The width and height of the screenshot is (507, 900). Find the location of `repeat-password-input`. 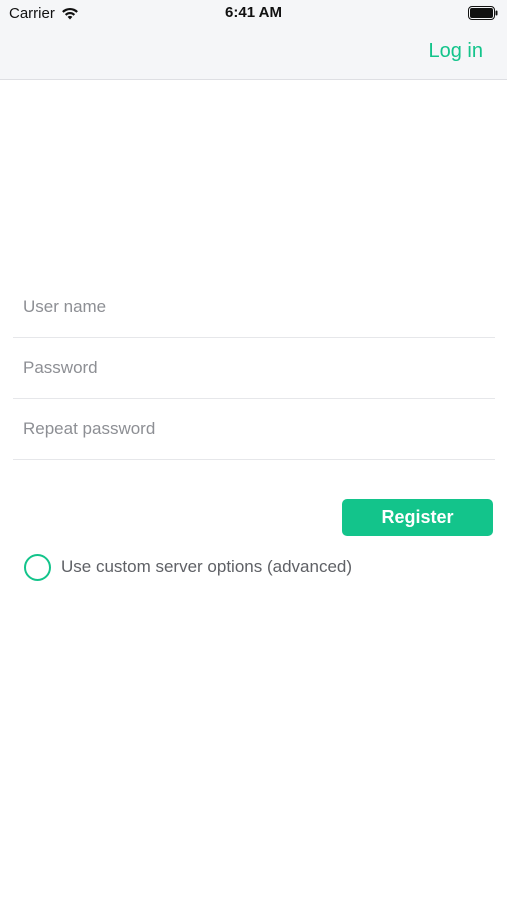

repeat-password-input is located at coordinates (253, 429).